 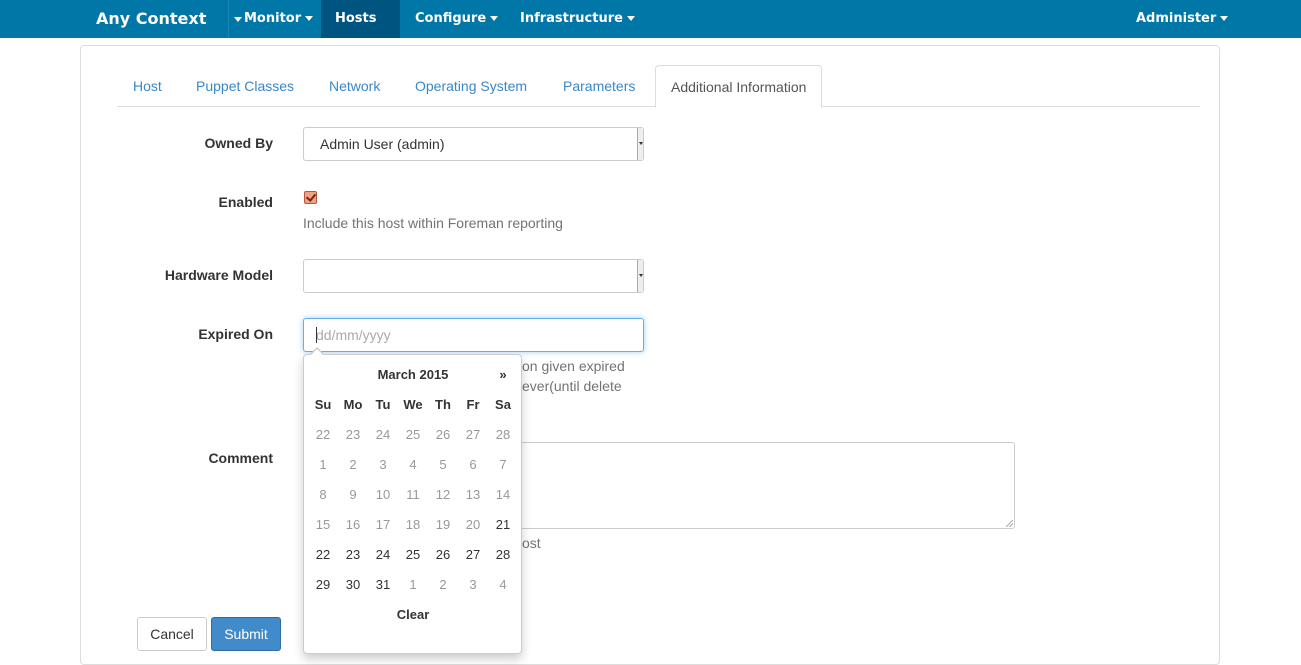 I want to click on nav-menu-administer: Administer, so click(x=1182, y=19).